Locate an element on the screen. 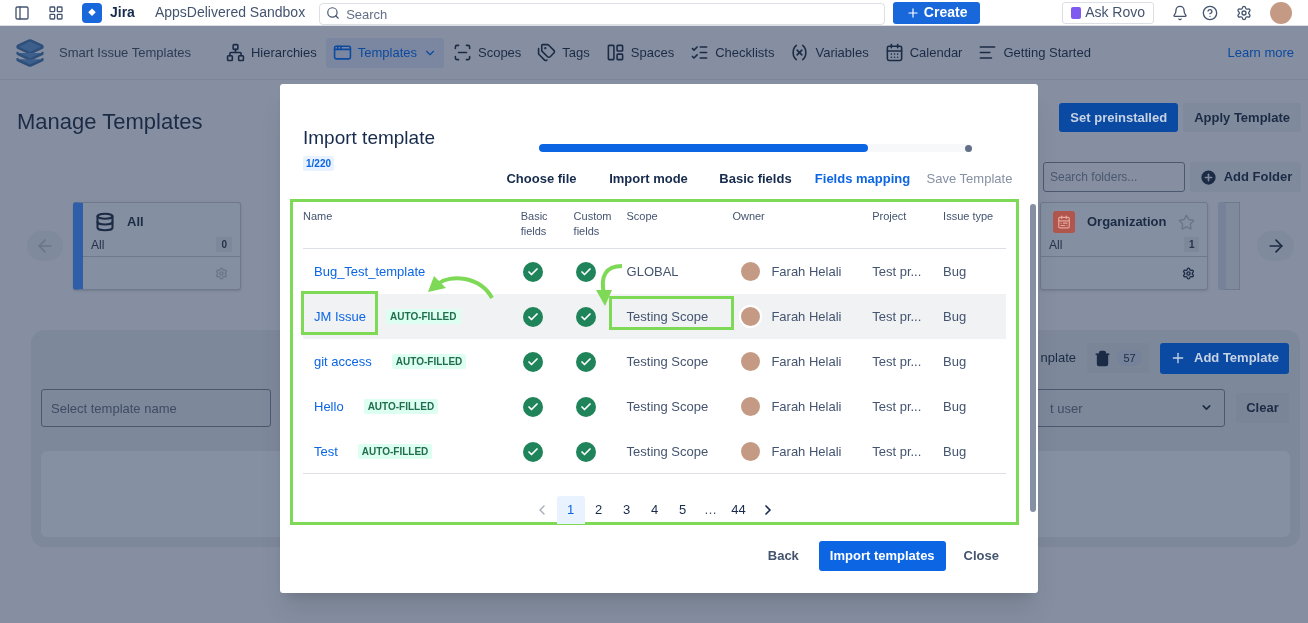 The width and height of the screenshot is (1308, 623). scope-icon is located at coordinates (462, 52).